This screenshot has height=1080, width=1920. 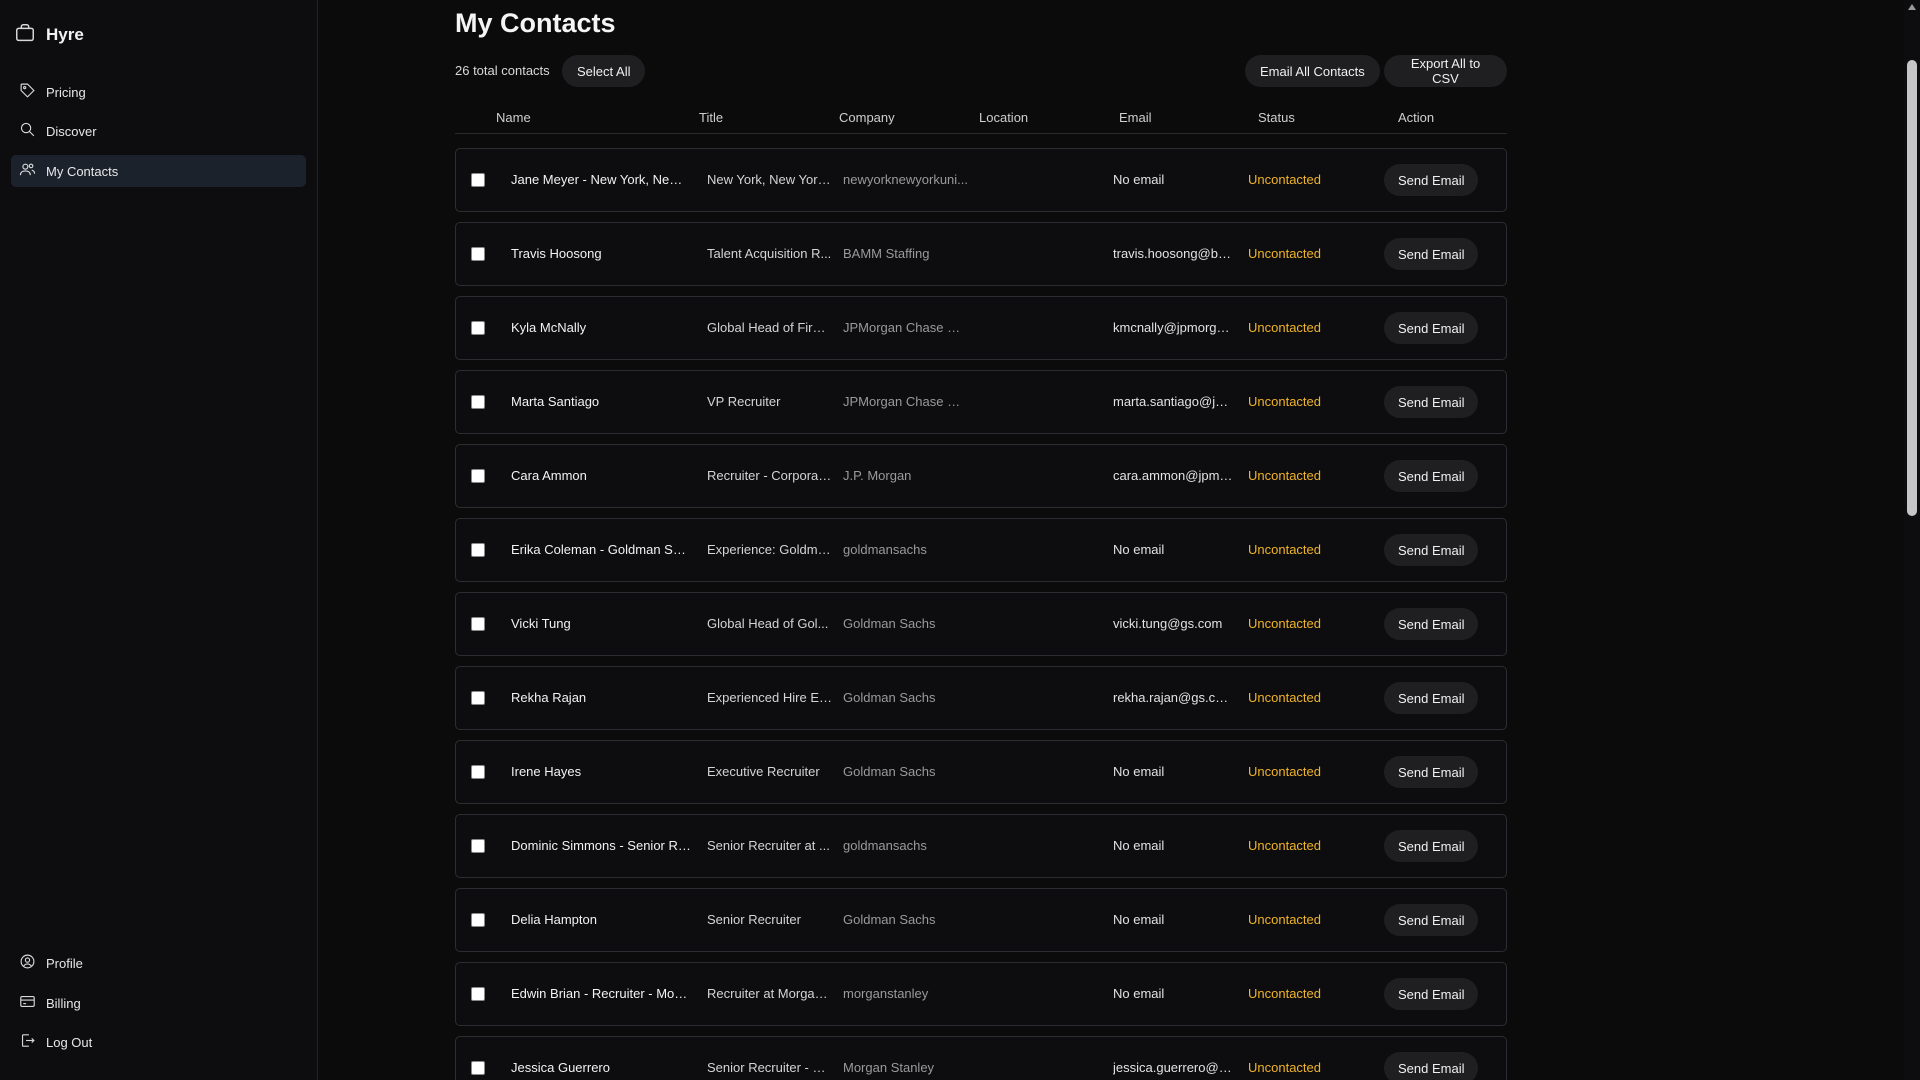 What do you see at coordinates (560, 1067) in the screenshot?
I see `contact-name: Jessica Guerrero` at bounding box center [560, 1067].